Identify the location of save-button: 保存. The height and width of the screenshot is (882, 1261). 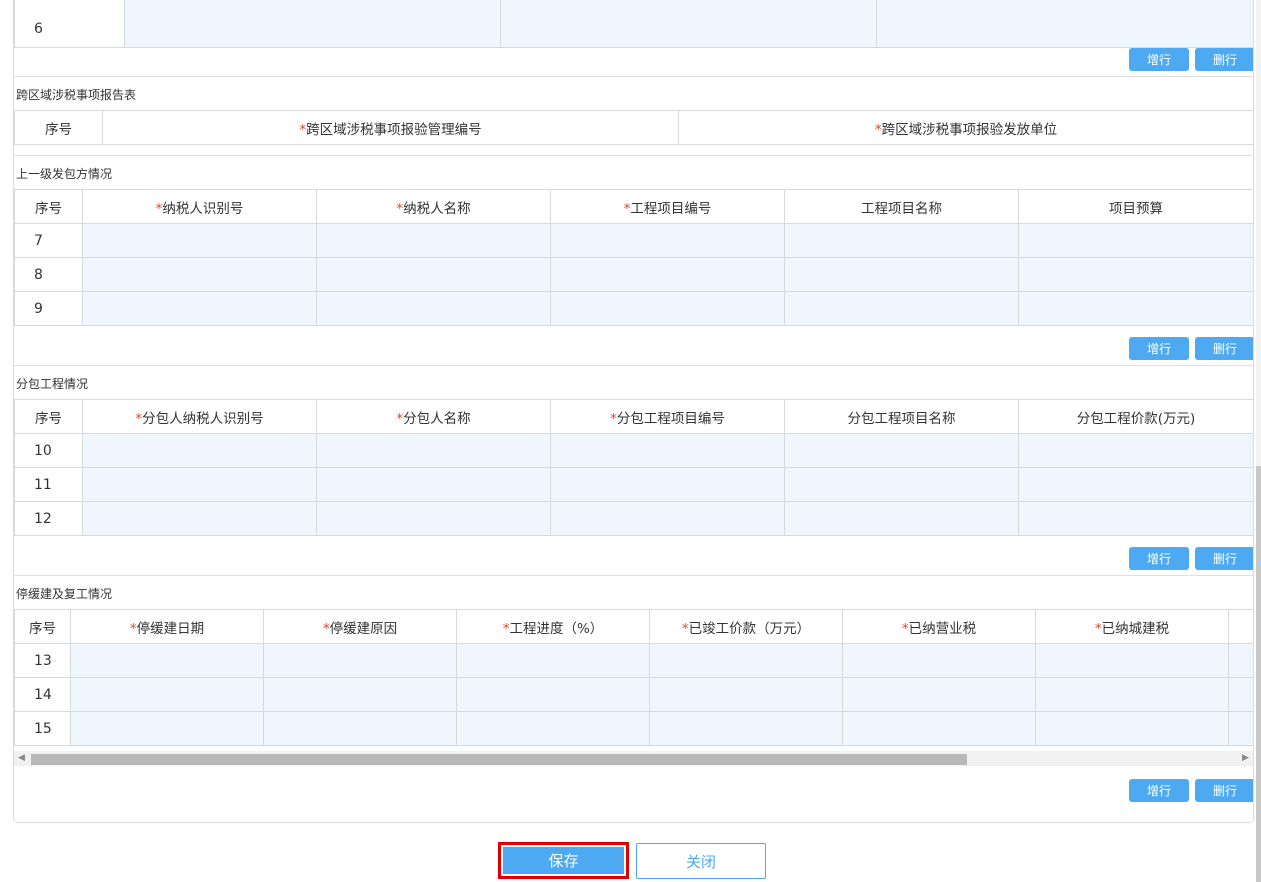
(563, 860).